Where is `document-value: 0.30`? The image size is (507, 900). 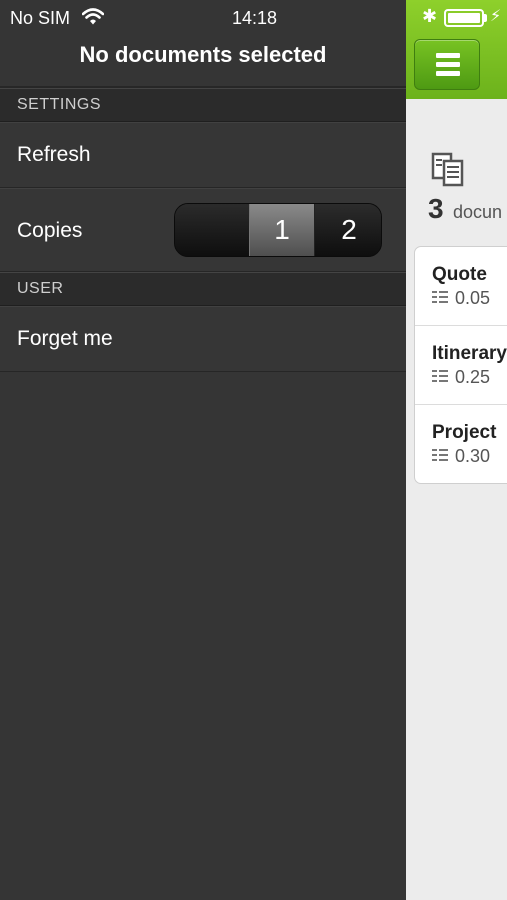
document-value: 0.30 is located at coordinates (473, 456).